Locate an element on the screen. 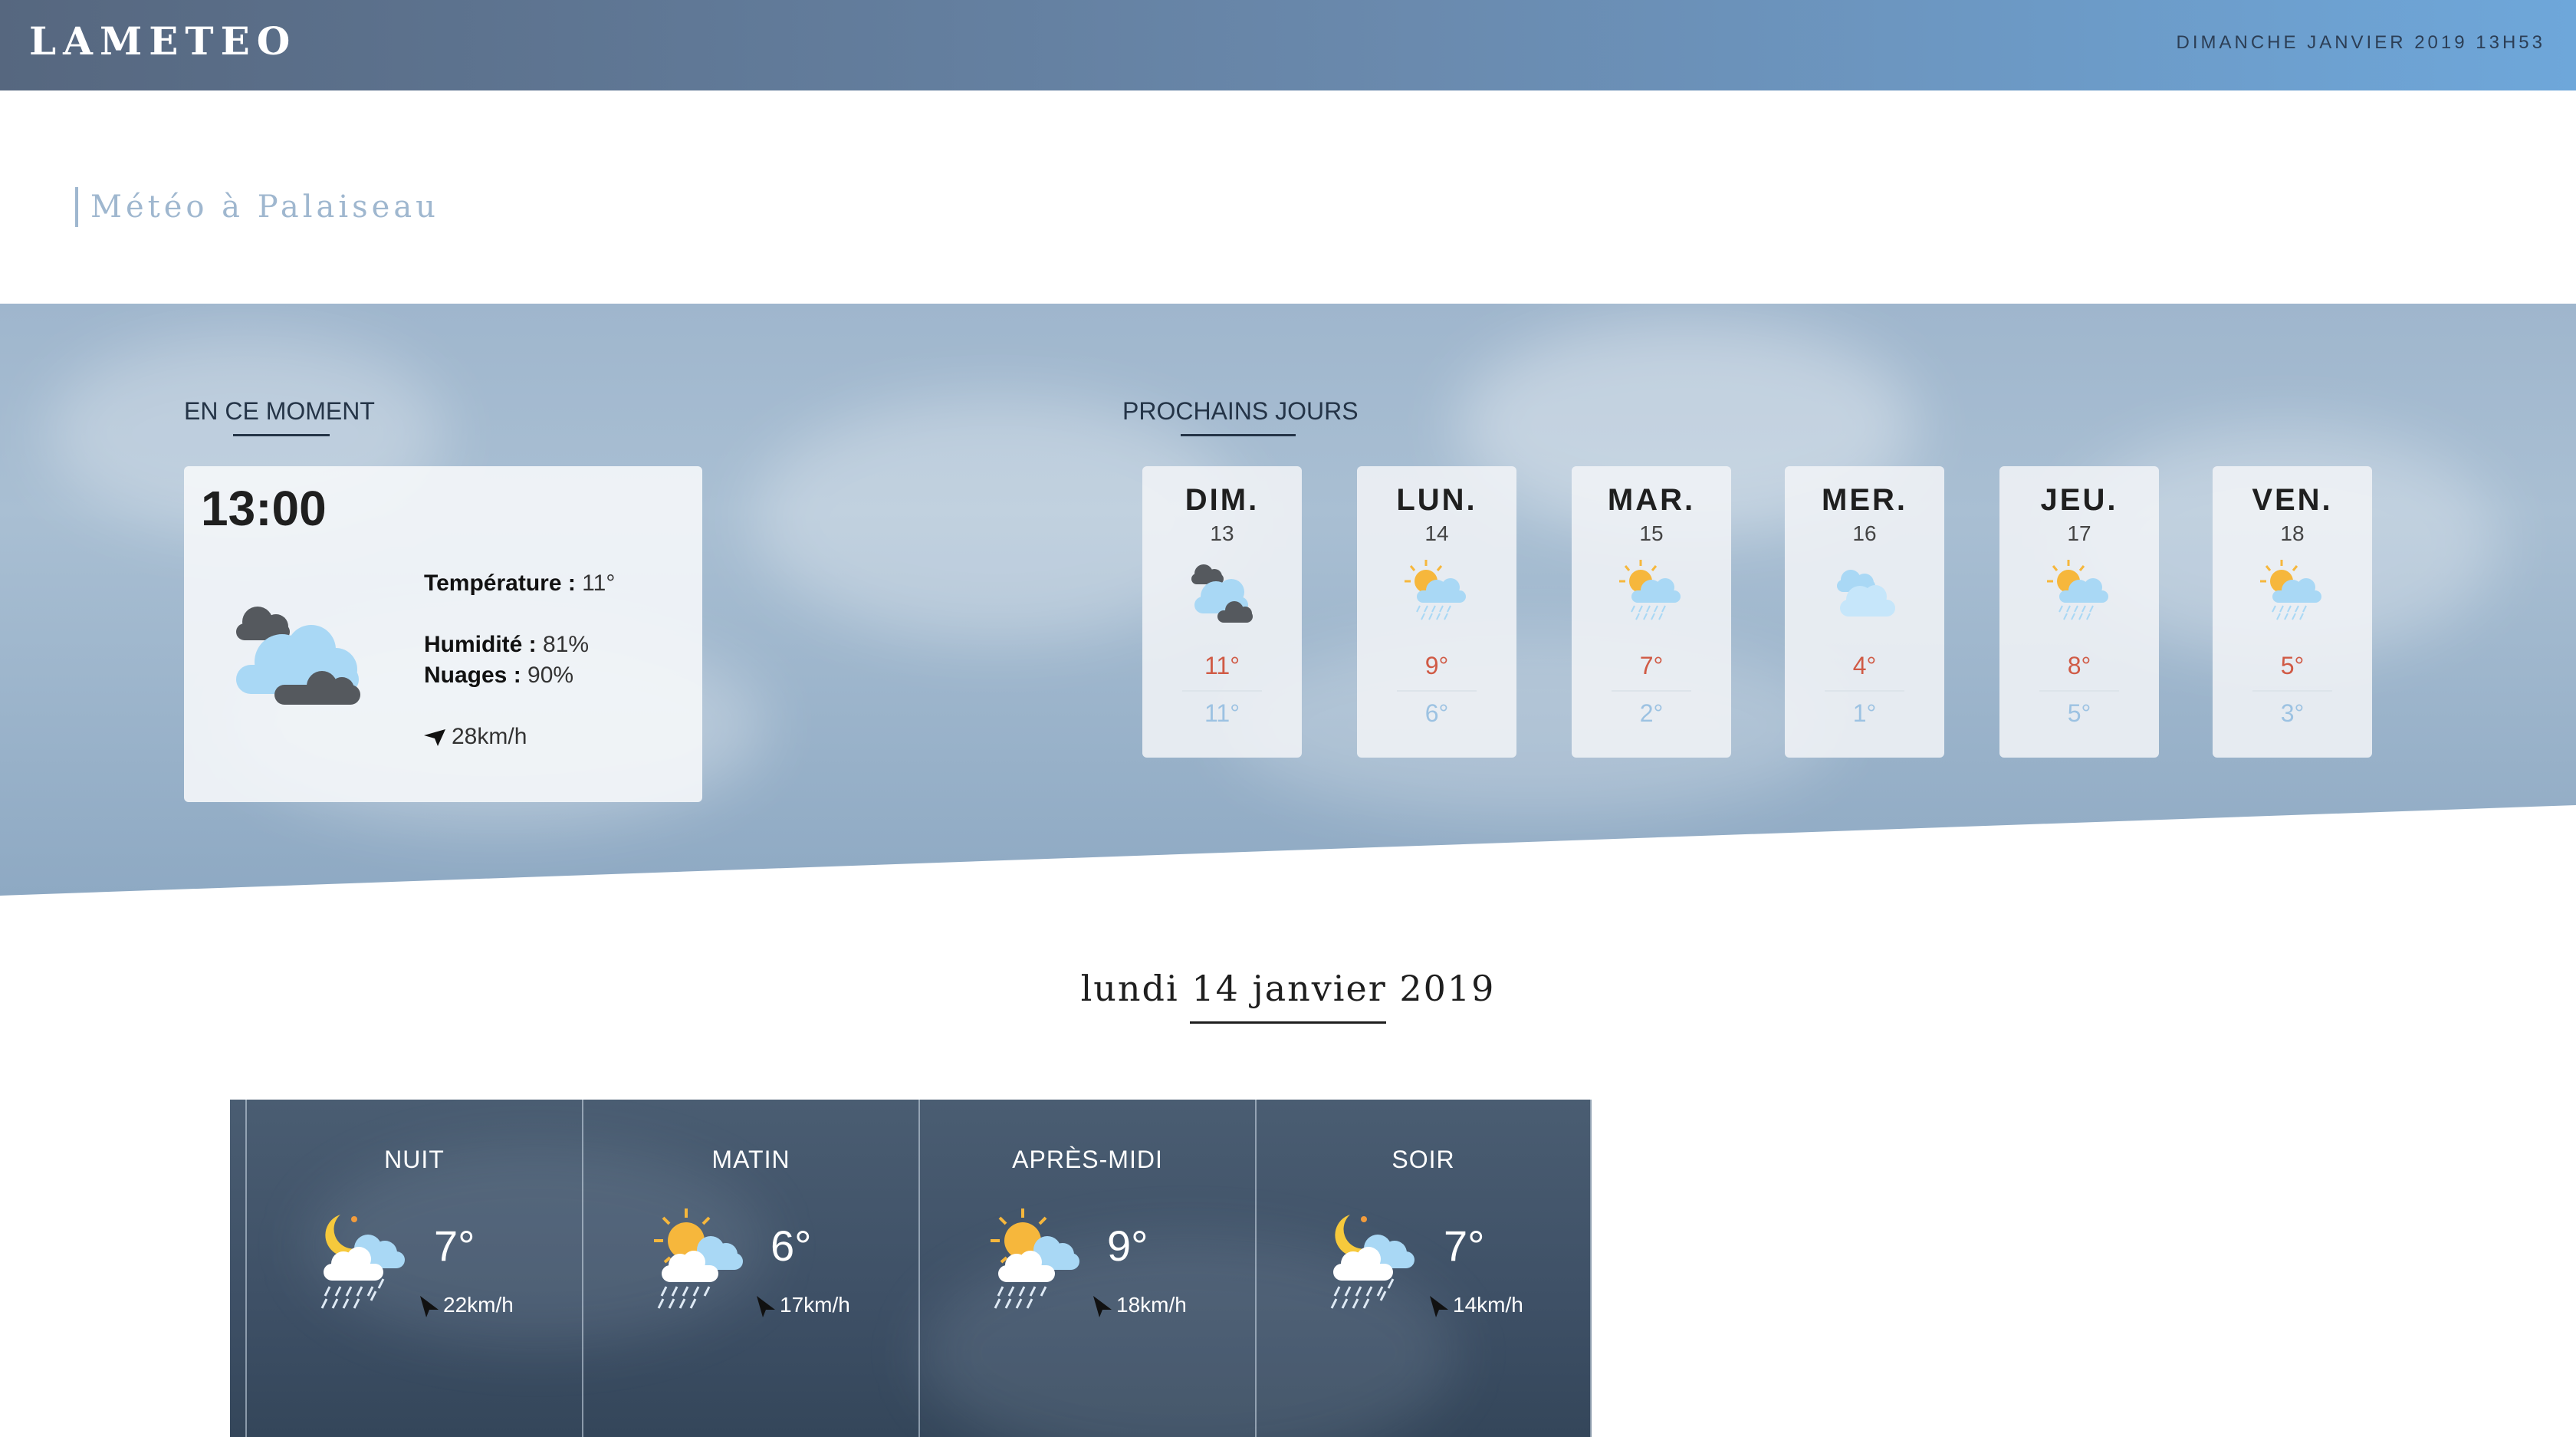 Image resolution: width=2576 pixels, height=1437 pixels. period-column: MATIN 6° 17km/h is located at coordinates (750, 1268).